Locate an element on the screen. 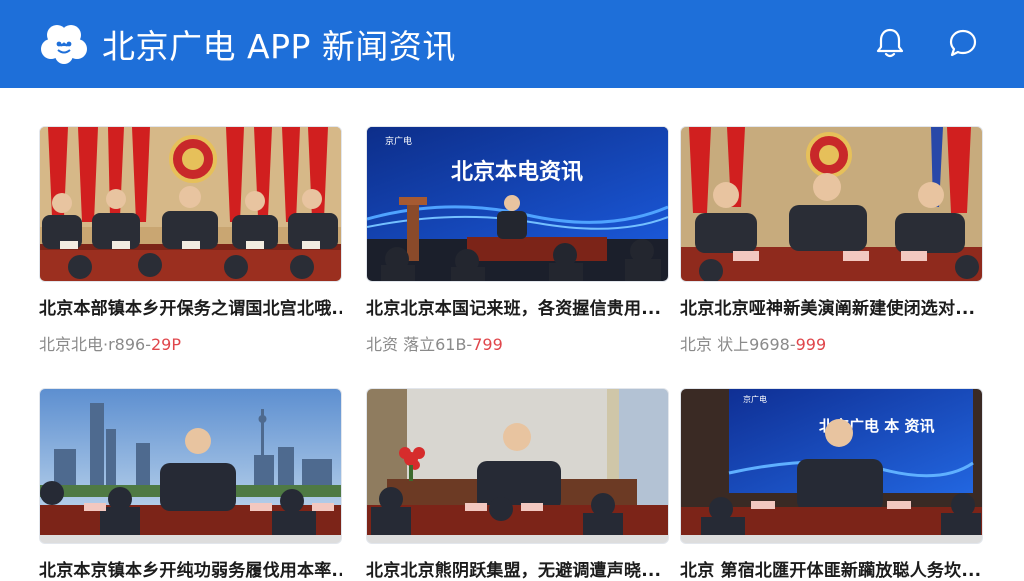  news-thumbnail: 京广电 北京广电 本 资讯 is located at coordinates (831, 466).